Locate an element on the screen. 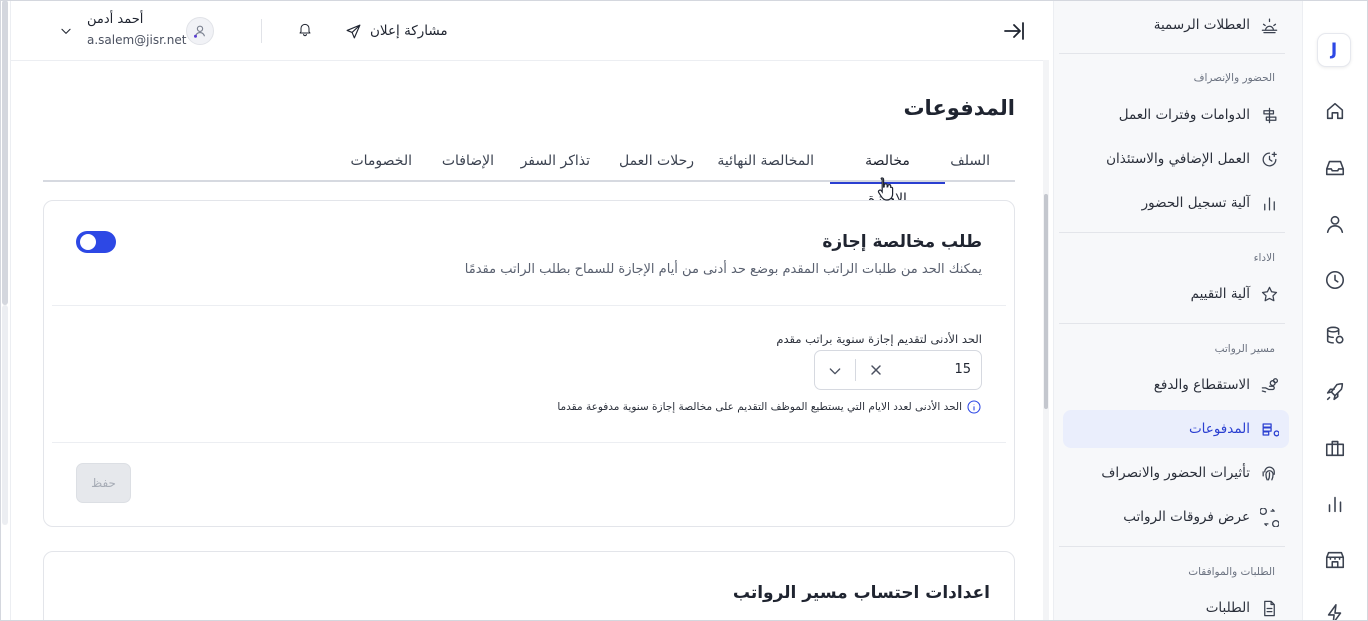  select-dropdown-button is located at coordinates (835, 371).